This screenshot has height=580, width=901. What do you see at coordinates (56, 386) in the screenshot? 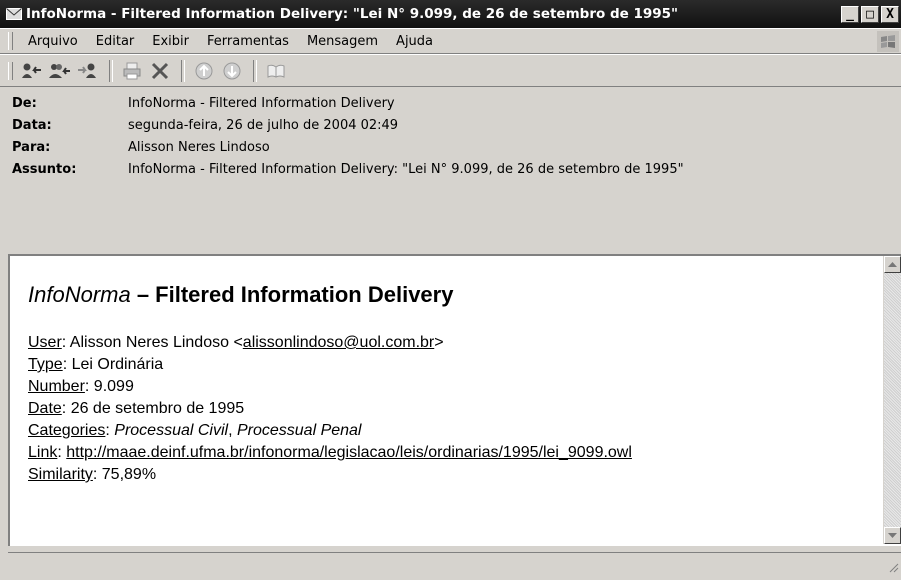
I see `number-label: Number` at bounding box center [56, 386].